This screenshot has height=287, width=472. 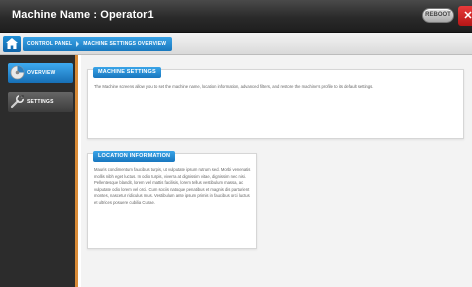 I want to click on sidebar-item-label: OVERVIEW, so click(x=41, y=73).